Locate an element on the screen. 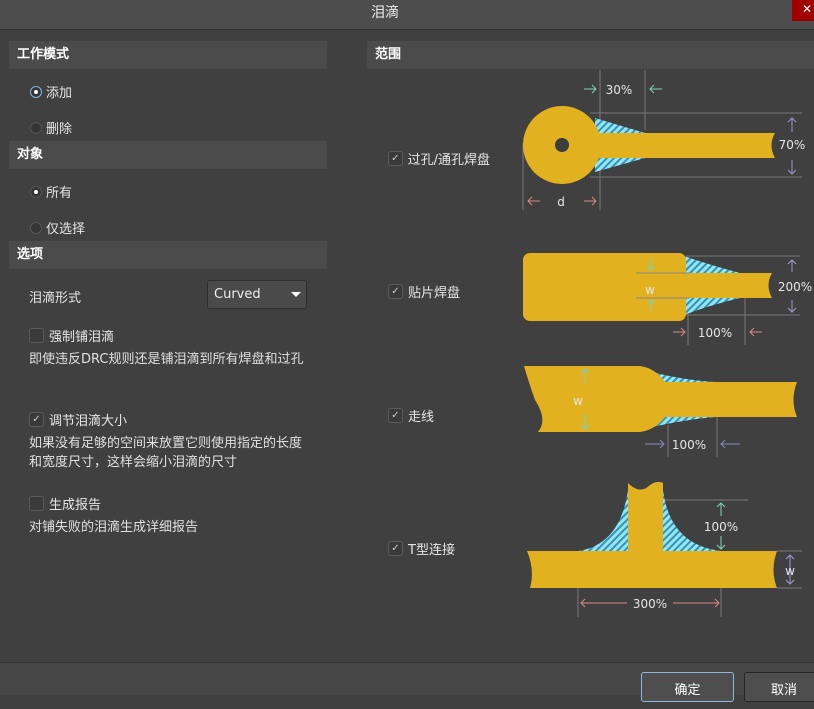  track-w-label: w is located at coordinates (578, 401).